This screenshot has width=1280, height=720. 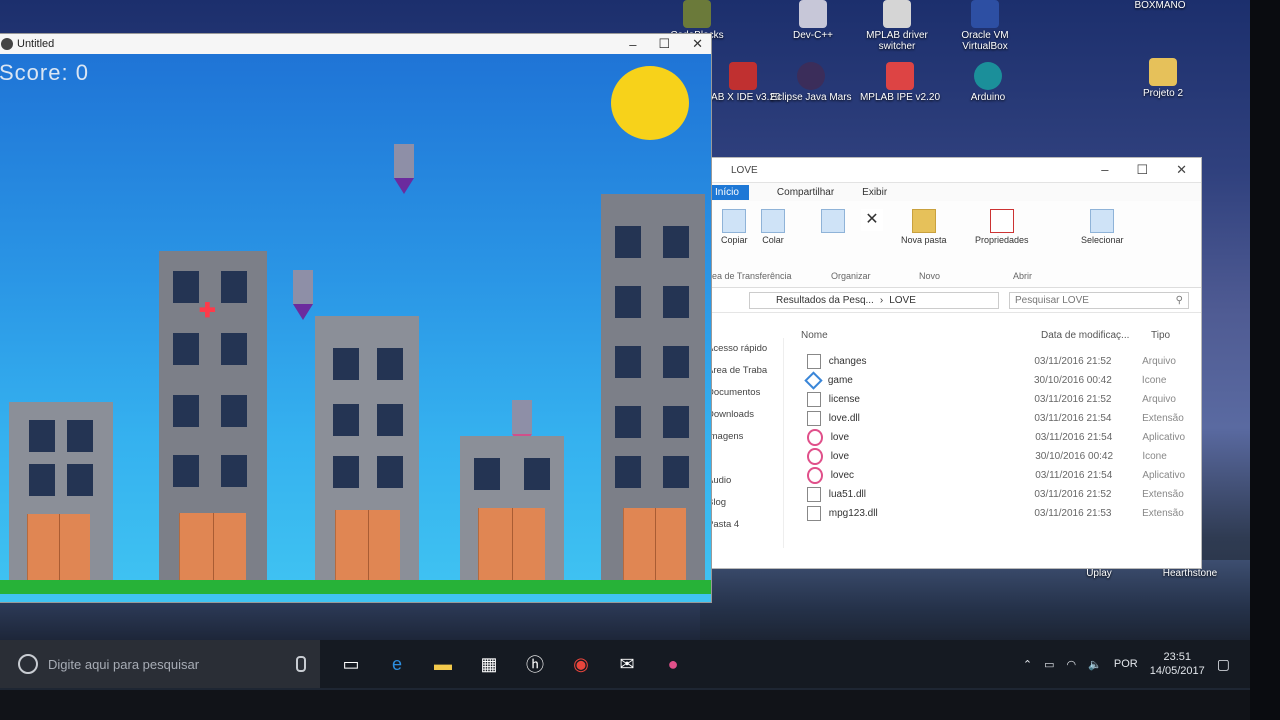 I want to click on desktop-icon-virtualbox: Oracle VM VirtualBox, so click(x=985, y=26).